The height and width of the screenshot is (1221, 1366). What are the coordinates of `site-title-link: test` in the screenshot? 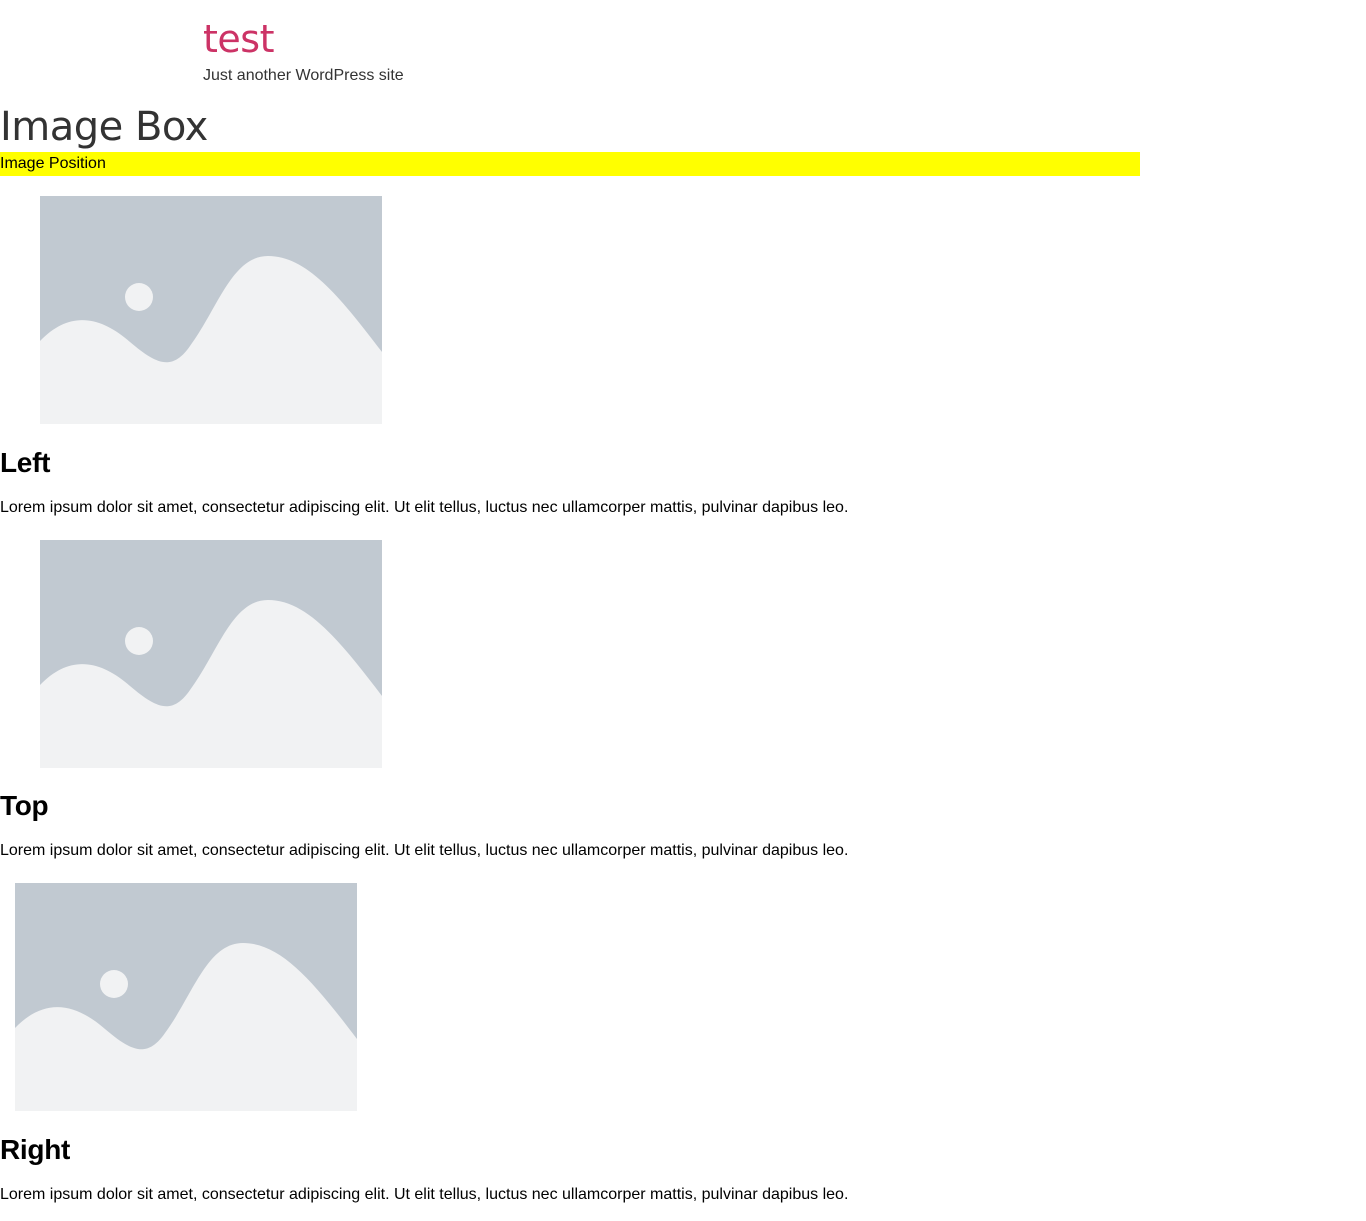 It's located at (303, 39).